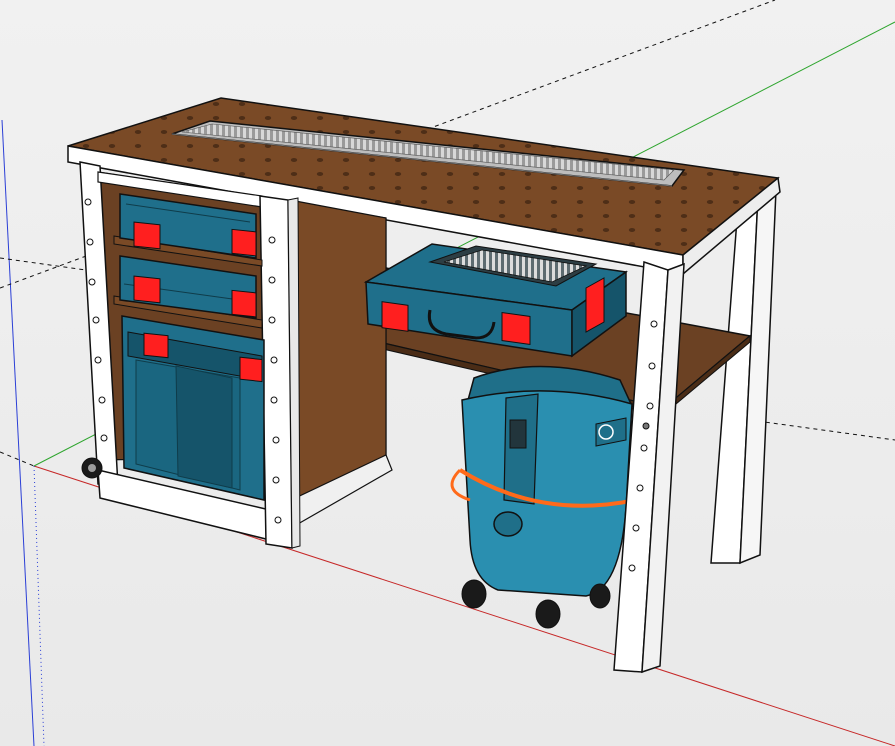 This screenshot has height=746, width=895. Describe the element at coordinates (543, 497) in the screenshot. I see `dust-extractor` at that location.